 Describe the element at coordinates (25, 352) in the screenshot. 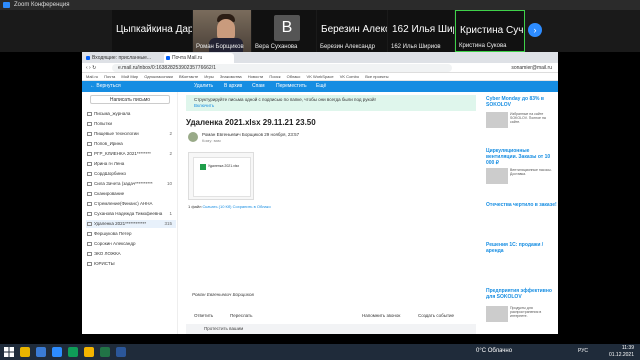

I see `yandex-browser-icon` at that location.